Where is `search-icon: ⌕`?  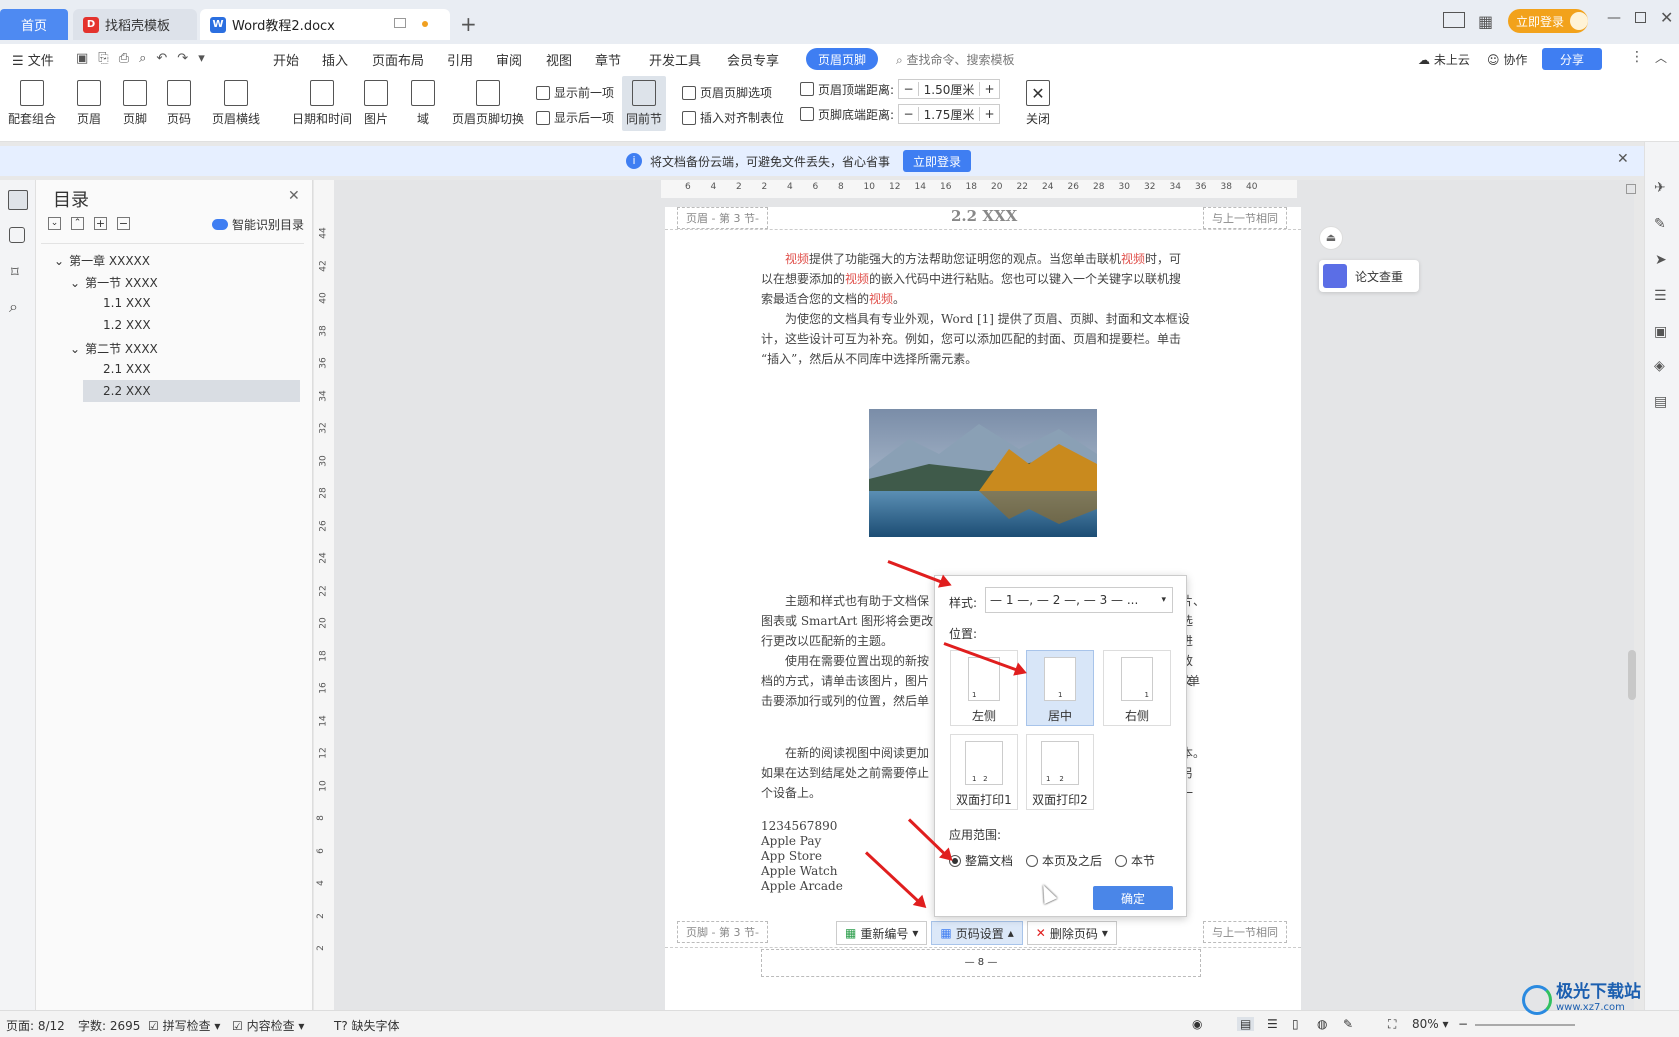
search-icon: ⌕ is located at coordinates (13, 307).